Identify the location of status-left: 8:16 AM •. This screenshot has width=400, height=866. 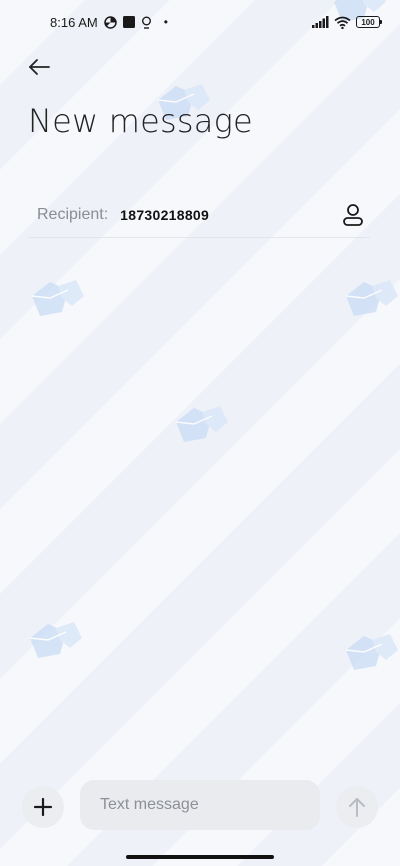
(109, 22).